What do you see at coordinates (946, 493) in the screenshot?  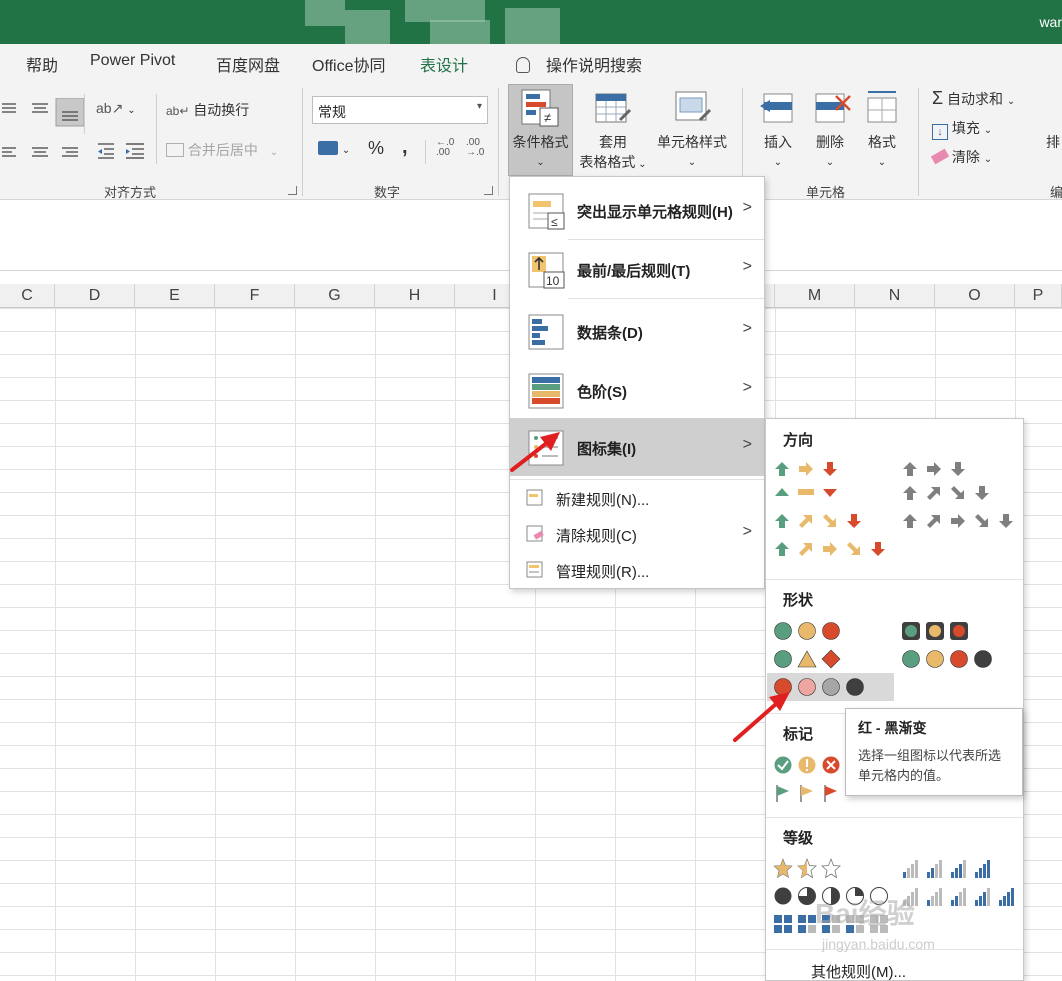 I see `icon-set-4-arrows-gray` at bounding box center [946, 493].